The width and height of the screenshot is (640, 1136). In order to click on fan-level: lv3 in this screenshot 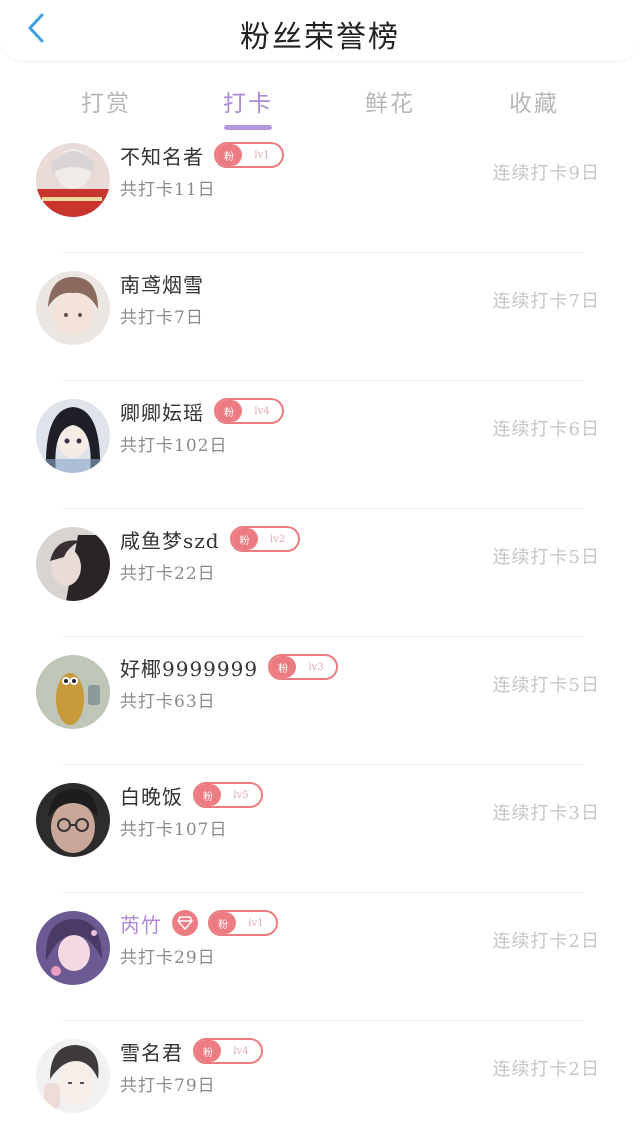, I will do `click(316, 667)`.